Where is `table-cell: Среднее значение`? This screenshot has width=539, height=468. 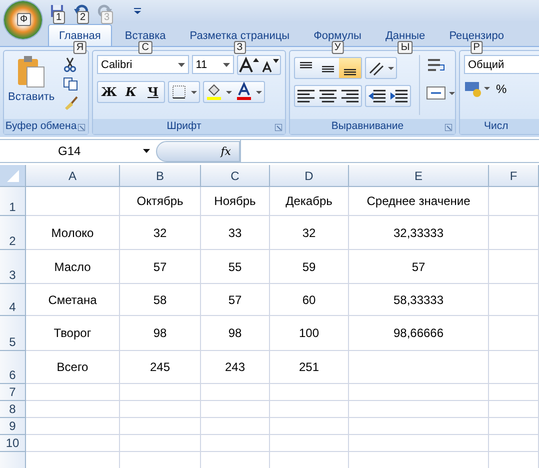 table-cell: Среднее значение is located at coordinates (419, 201).